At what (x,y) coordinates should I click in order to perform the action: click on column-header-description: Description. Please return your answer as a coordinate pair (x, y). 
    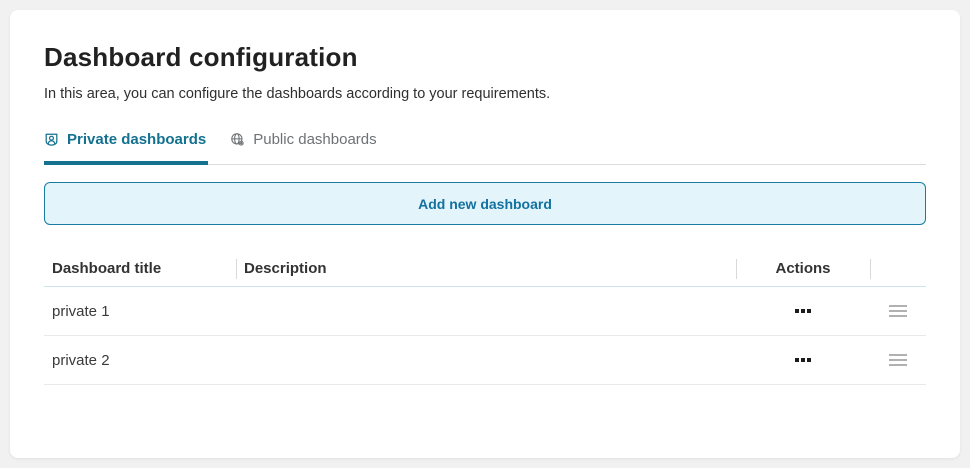
    Looking at the image, I should click on (486, 268).